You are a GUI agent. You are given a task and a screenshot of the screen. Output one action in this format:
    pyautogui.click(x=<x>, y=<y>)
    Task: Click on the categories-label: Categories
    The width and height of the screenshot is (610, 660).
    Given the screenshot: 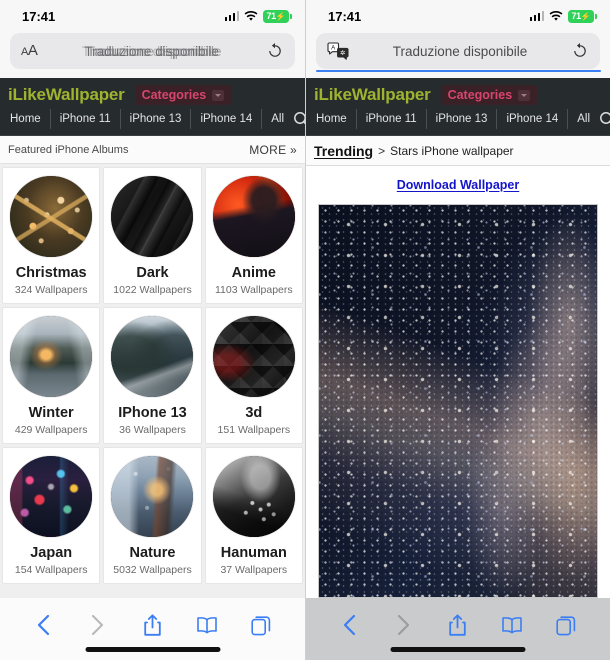 What is the action you would take?
    pyautogui.click(x=174, y=95)
    